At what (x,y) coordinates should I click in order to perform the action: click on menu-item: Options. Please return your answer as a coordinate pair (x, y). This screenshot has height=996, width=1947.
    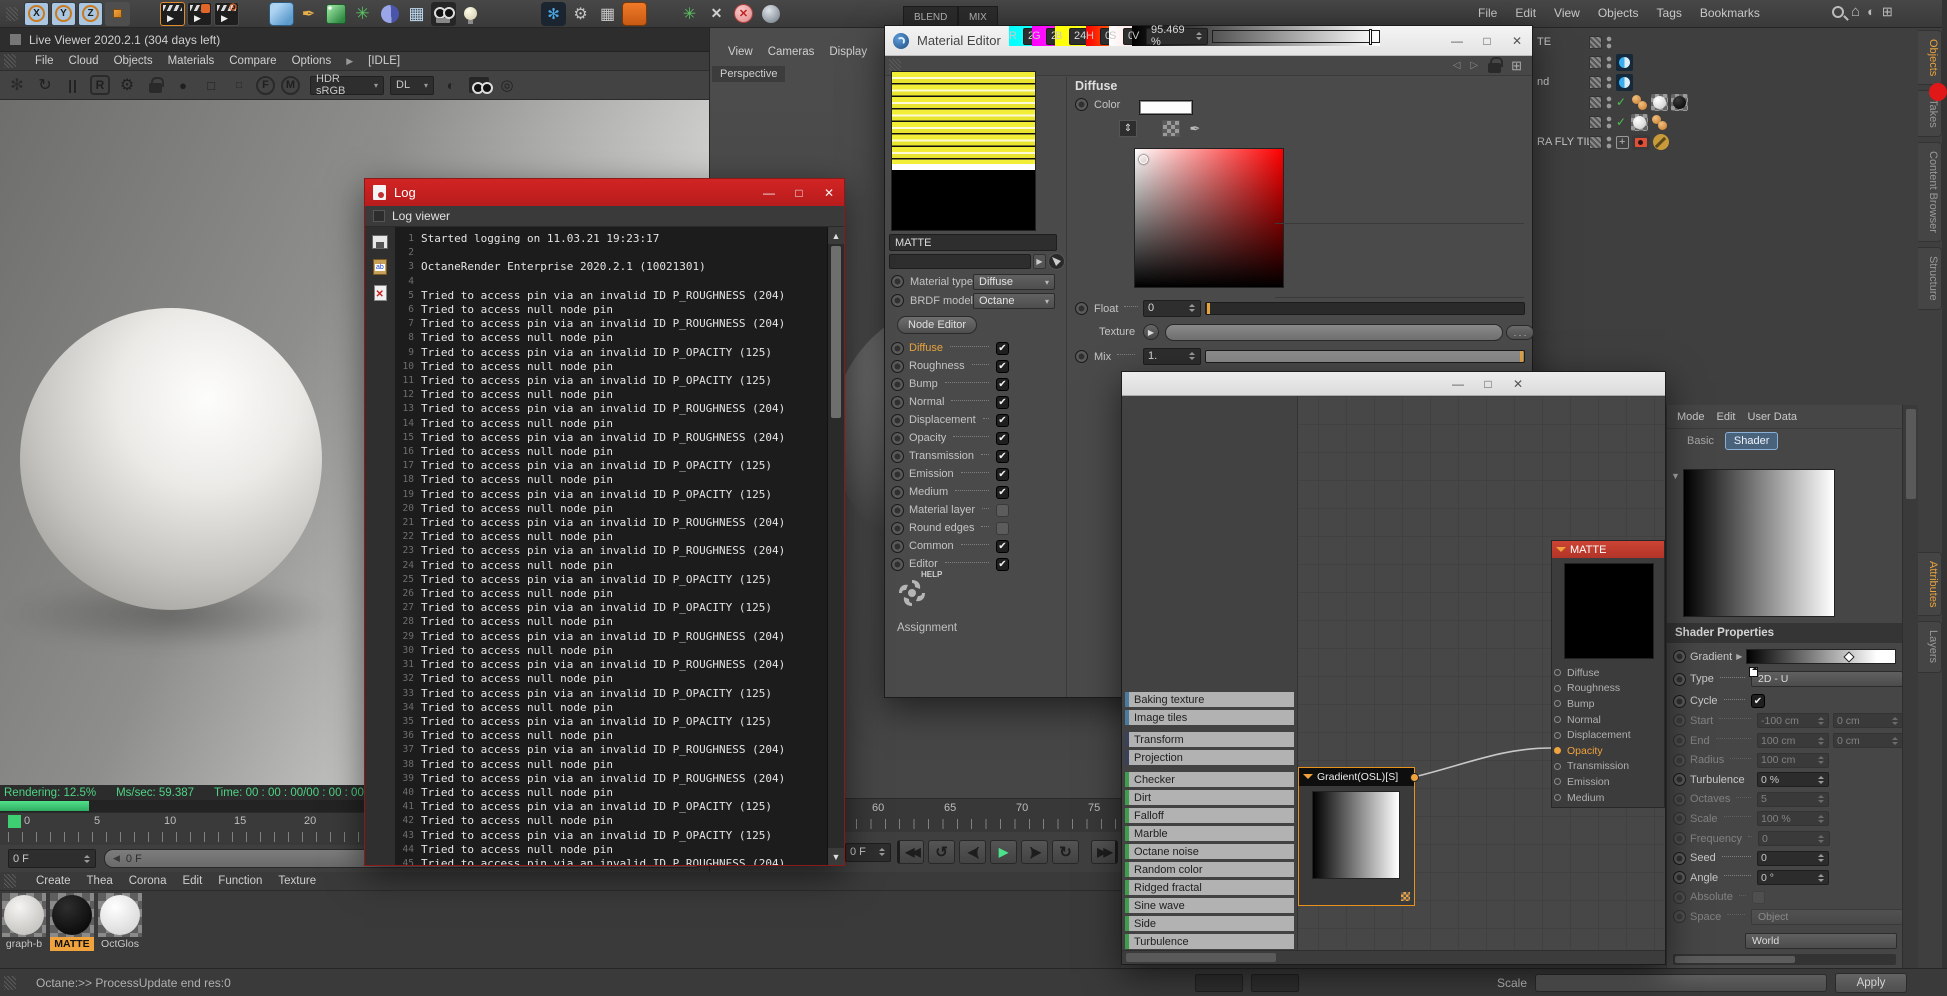
    Looking at the image, I should click on (312, 61).